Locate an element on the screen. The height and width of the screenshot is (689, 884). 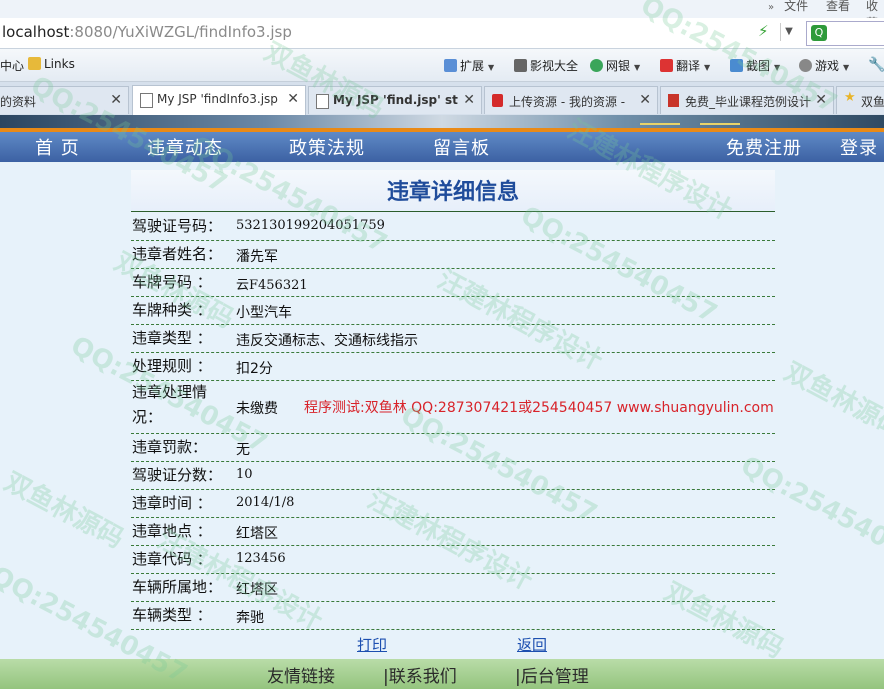
print-link: 打印 is located at coordinates (372, 644).